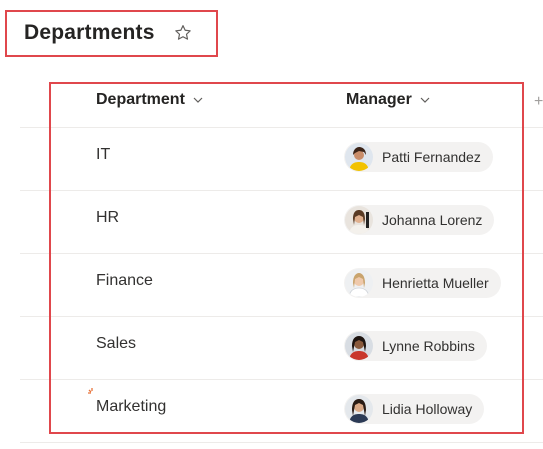  Describe the element at coordinates (379, 99) in the screenshot. I see `column-header-label: Manager` at that location.